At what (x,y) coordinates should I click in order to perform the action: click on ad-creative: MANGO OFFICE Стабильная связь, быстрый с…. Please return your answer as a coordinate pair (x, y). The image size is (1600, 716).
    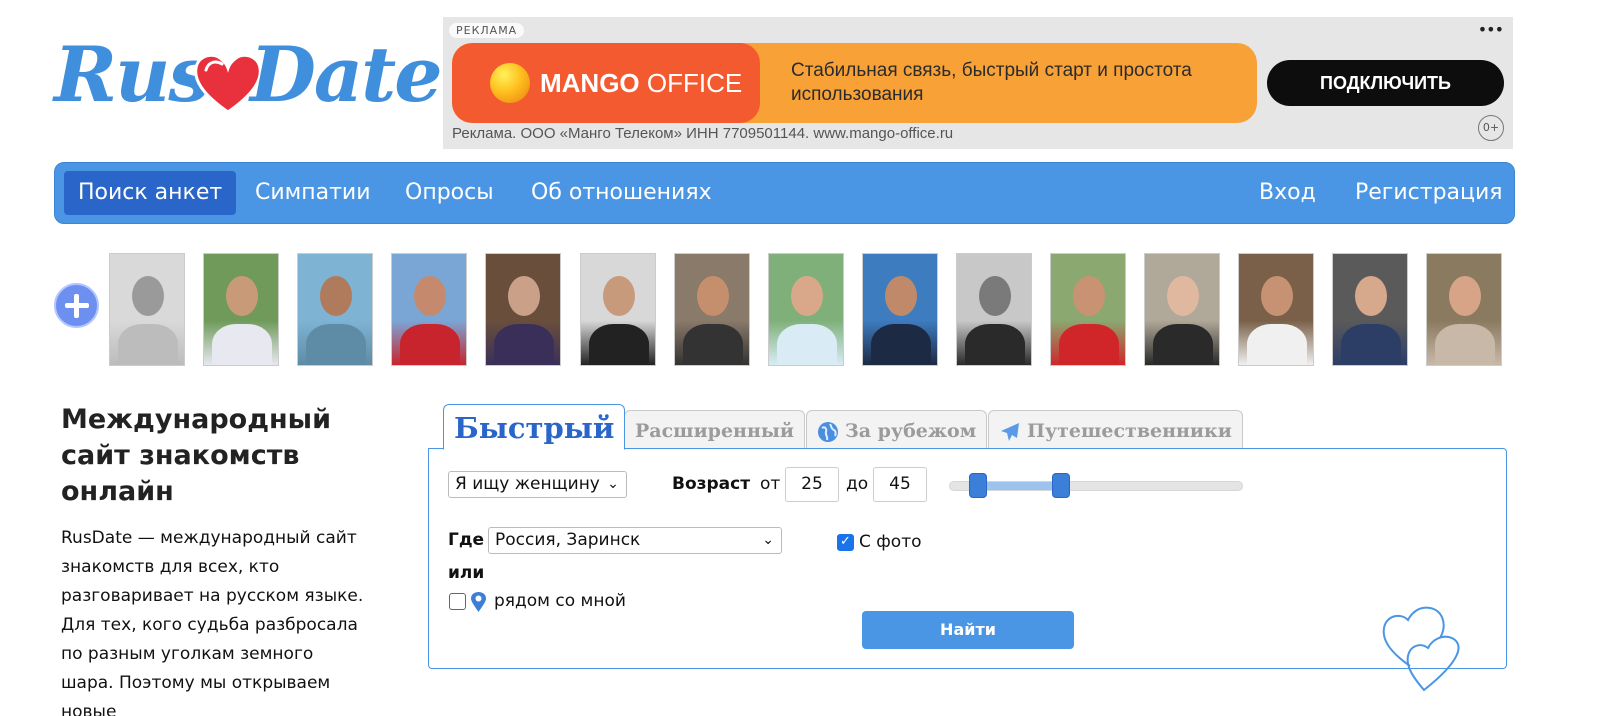
    Looking at the image, I should click on (854, 83).